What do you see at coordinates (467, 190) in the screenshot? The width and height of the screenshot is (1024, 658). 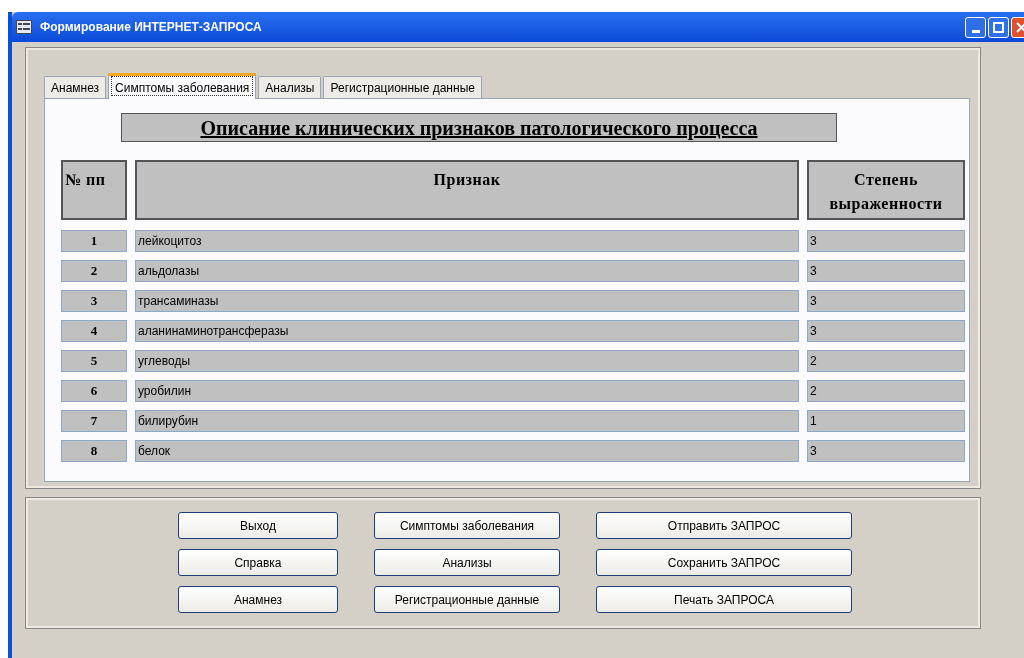 I see `column-header: Признак` at bounding box center [467, 190].